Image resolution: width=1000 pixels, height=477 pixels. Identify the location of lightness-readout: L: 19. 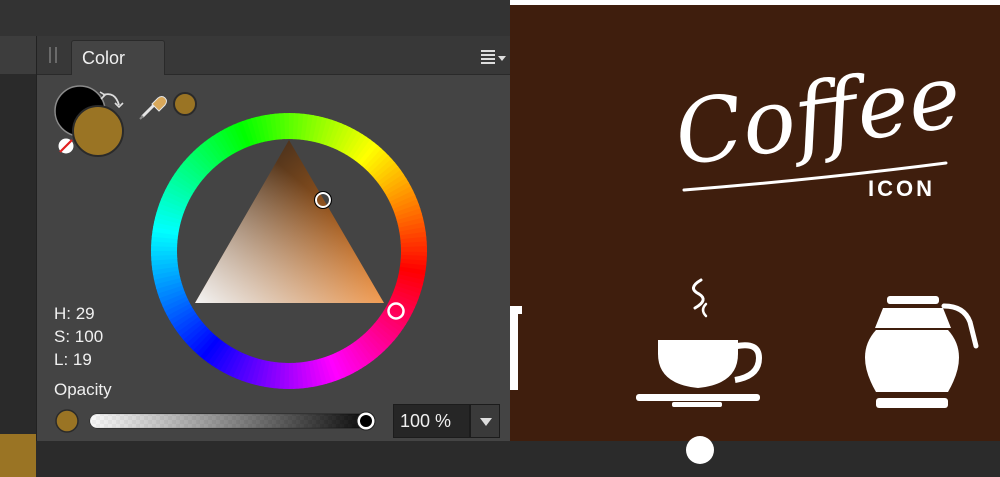
(73, 359).